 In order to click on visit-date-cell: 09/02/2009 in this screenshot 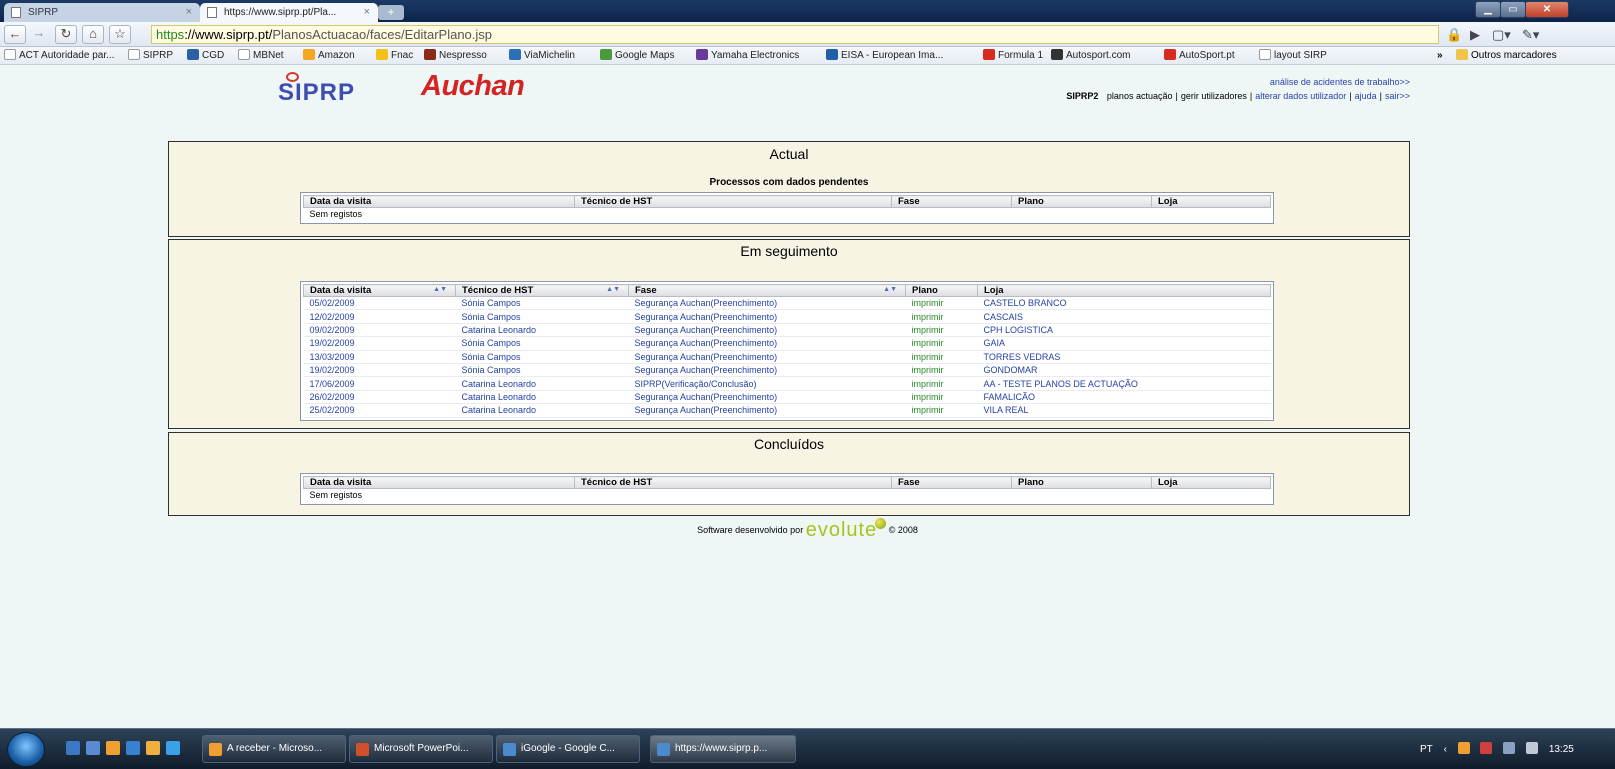, I will do `click(379, 330)`.